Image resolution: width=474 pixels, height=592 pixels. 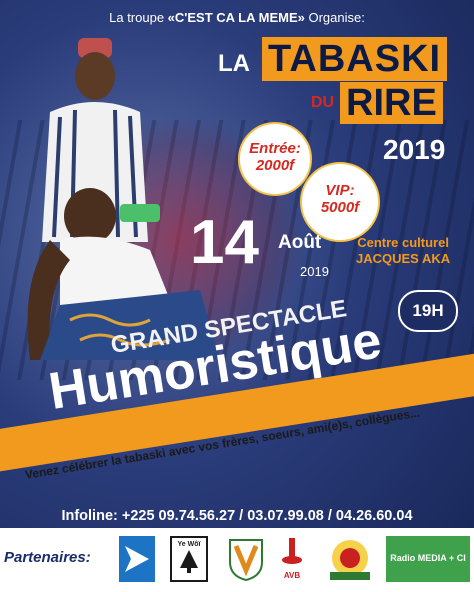 I want to click on vip-price-label: VIP:, so click(x=340, y=190).